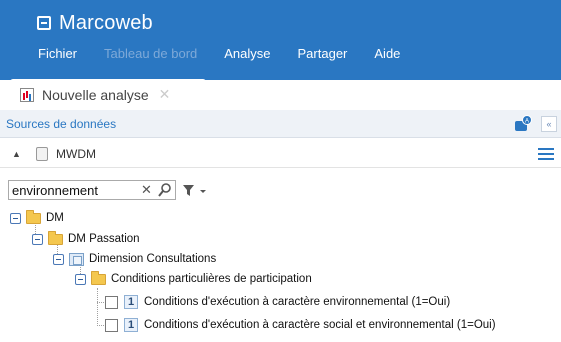  Describe the element at coordinates (95, 94) in the screenshot. I see `tab-label: Nouvelle analyse` at that location.